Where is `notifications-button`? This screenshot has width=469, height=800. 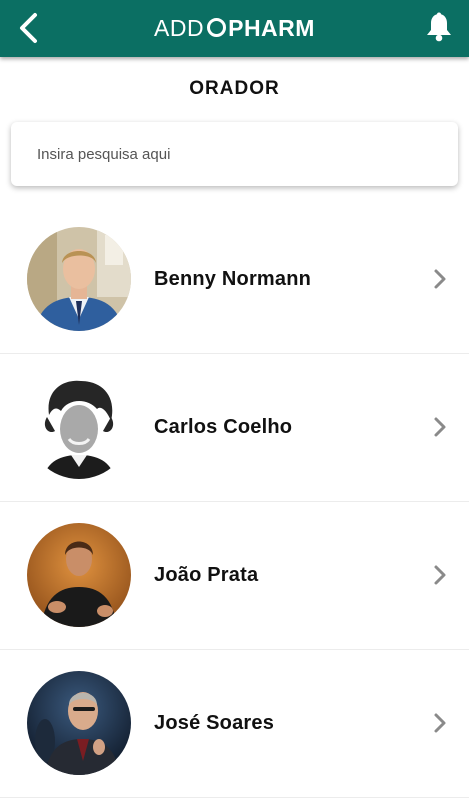 notifications-button is located at coordinates (439, 27).